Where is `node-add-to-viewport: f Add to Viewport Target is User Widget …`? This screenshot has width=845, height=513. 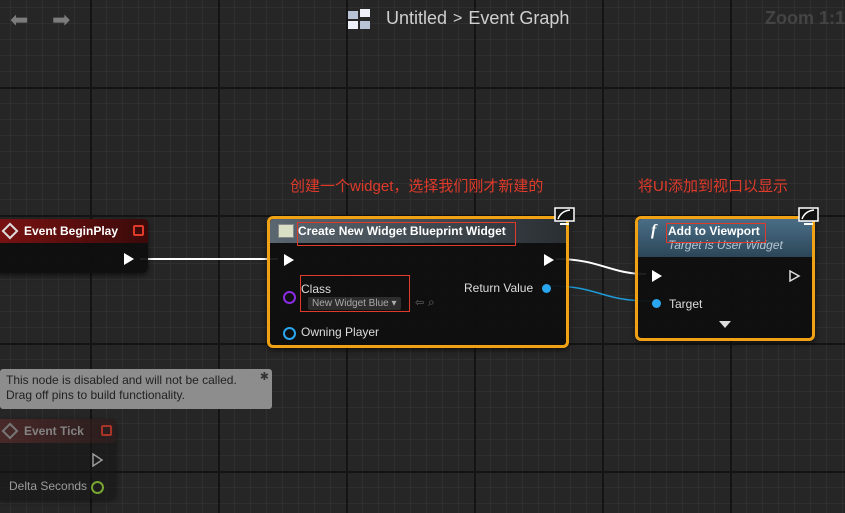 node-add-to-viewport: f Add to Viewport Target is User Widget … is located at coordinates (725, 278).